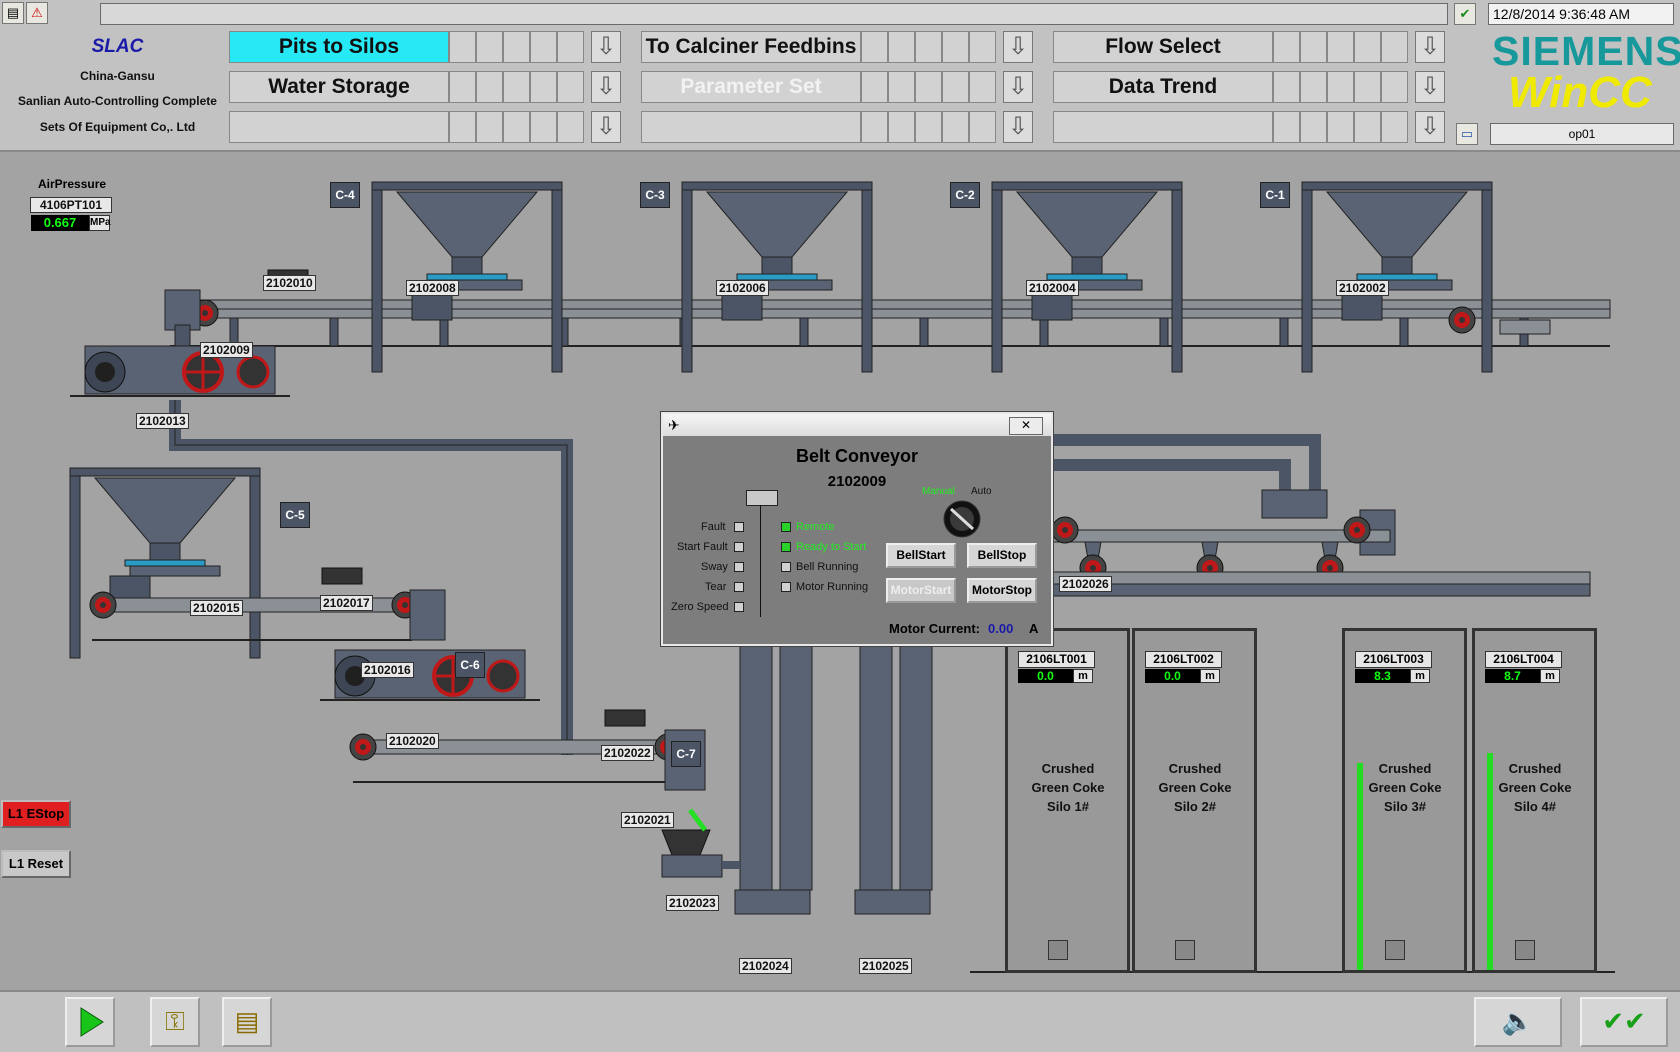 This screenshot has height=1052, width=1680. What do you see at coordinates (692, 903) in the screenshot?
I see `equipment-tag: 2102023` at bounding box center [692, 903].